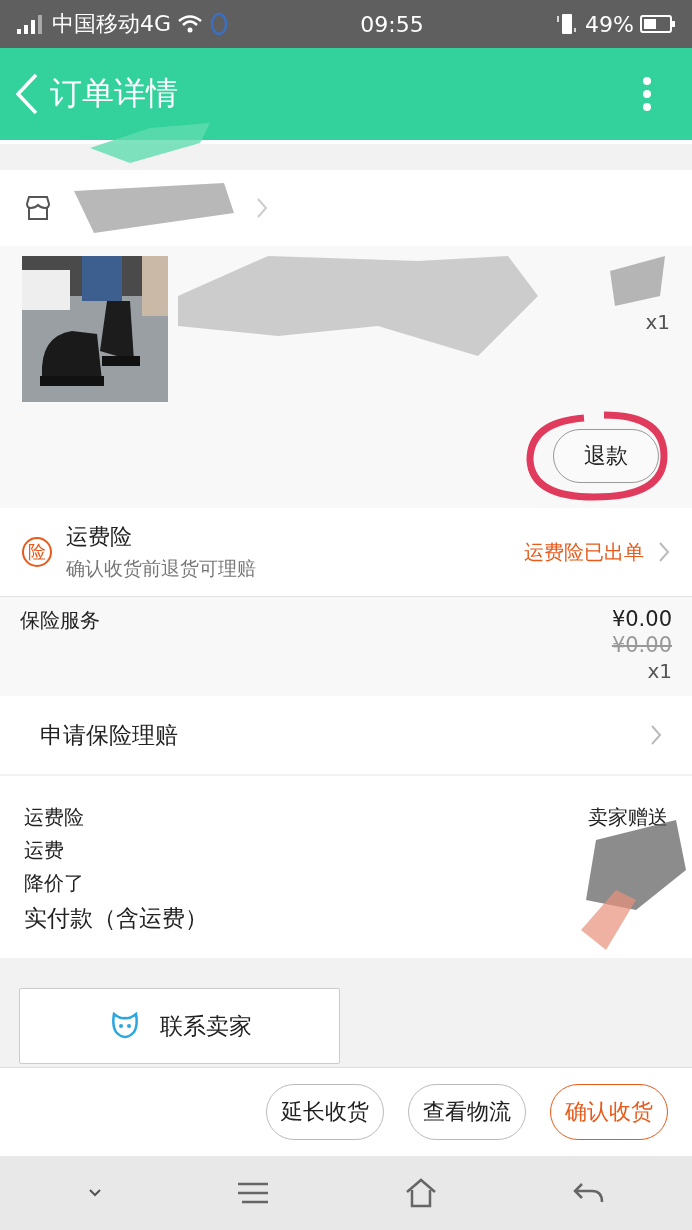 Image resolution: width=692 pixels, height=1230 pixels. Describe the element at coordinates (37, 552) in the screenshot. I see `insurance-badge: 险` at that location.